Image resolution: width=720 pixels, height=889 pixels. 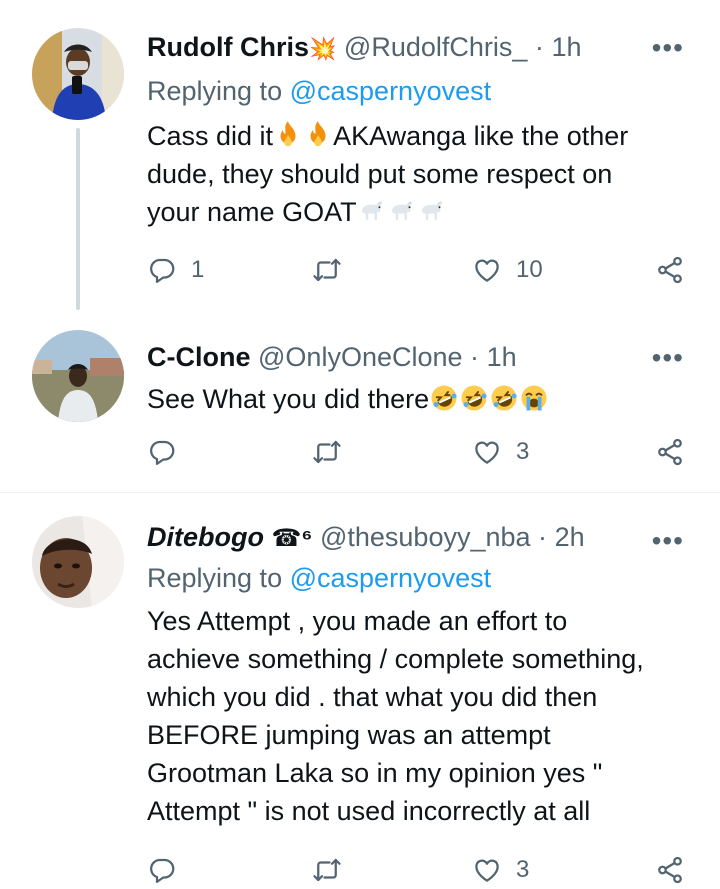 I want to click on display-name: Ditebogo, so click(x=205, y=537).